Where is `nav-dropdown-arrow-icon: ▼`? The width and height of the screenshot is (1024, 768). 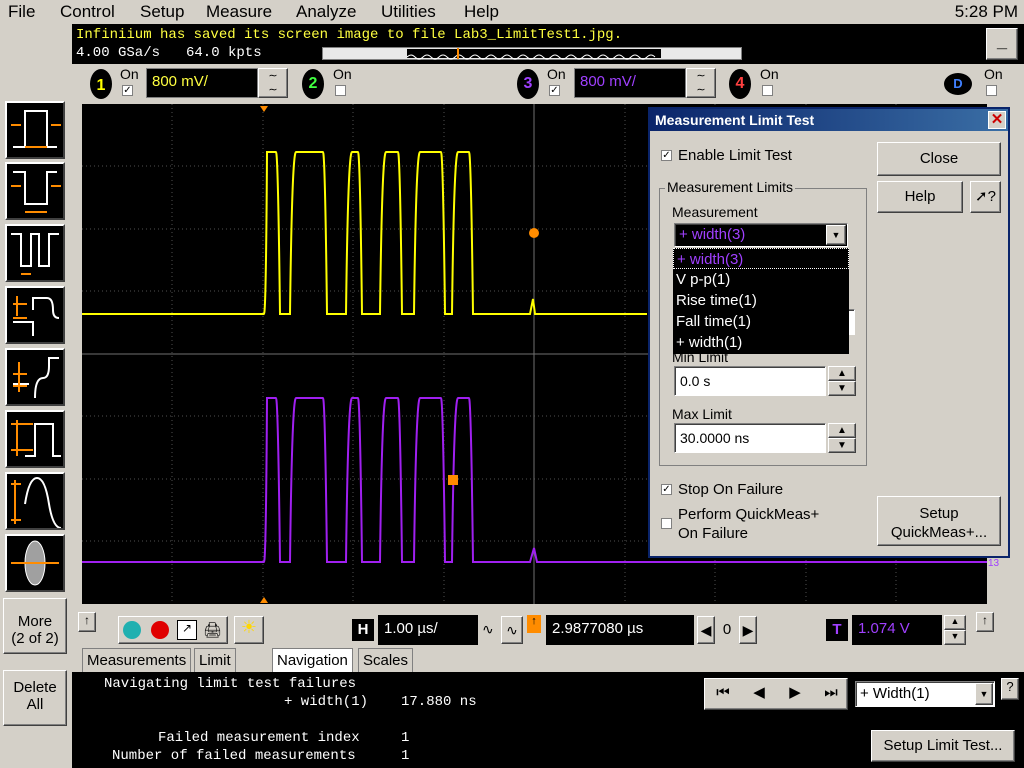
nav-dropdown-arrow-icon: ▼ is located at coordinates (984, 694).